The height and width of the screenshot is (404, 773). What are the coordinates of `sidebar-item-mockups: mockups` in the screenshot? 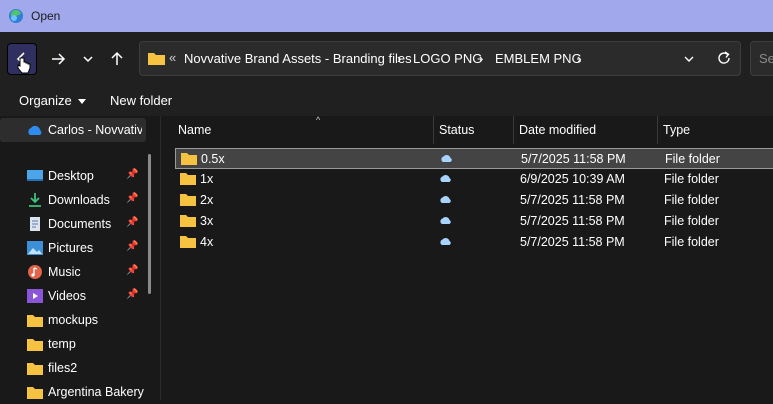 It's located at (75, 320).